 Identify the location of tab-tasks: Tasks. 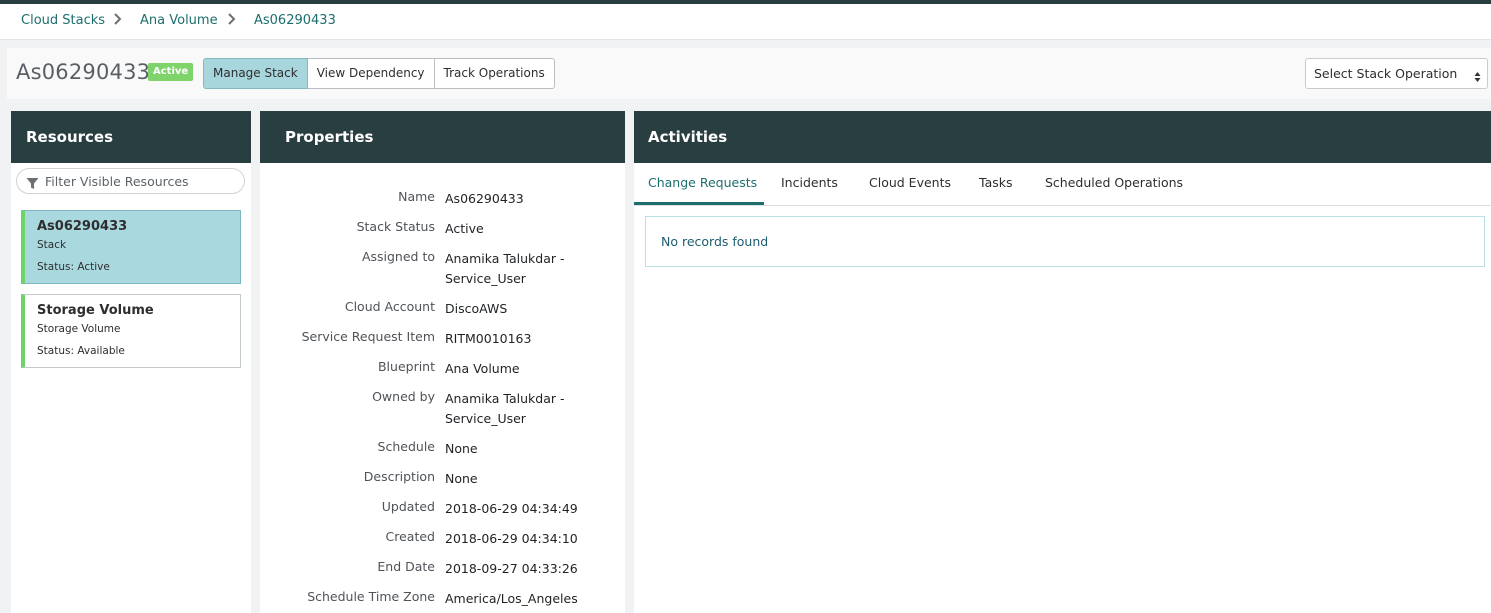
(996, 182).